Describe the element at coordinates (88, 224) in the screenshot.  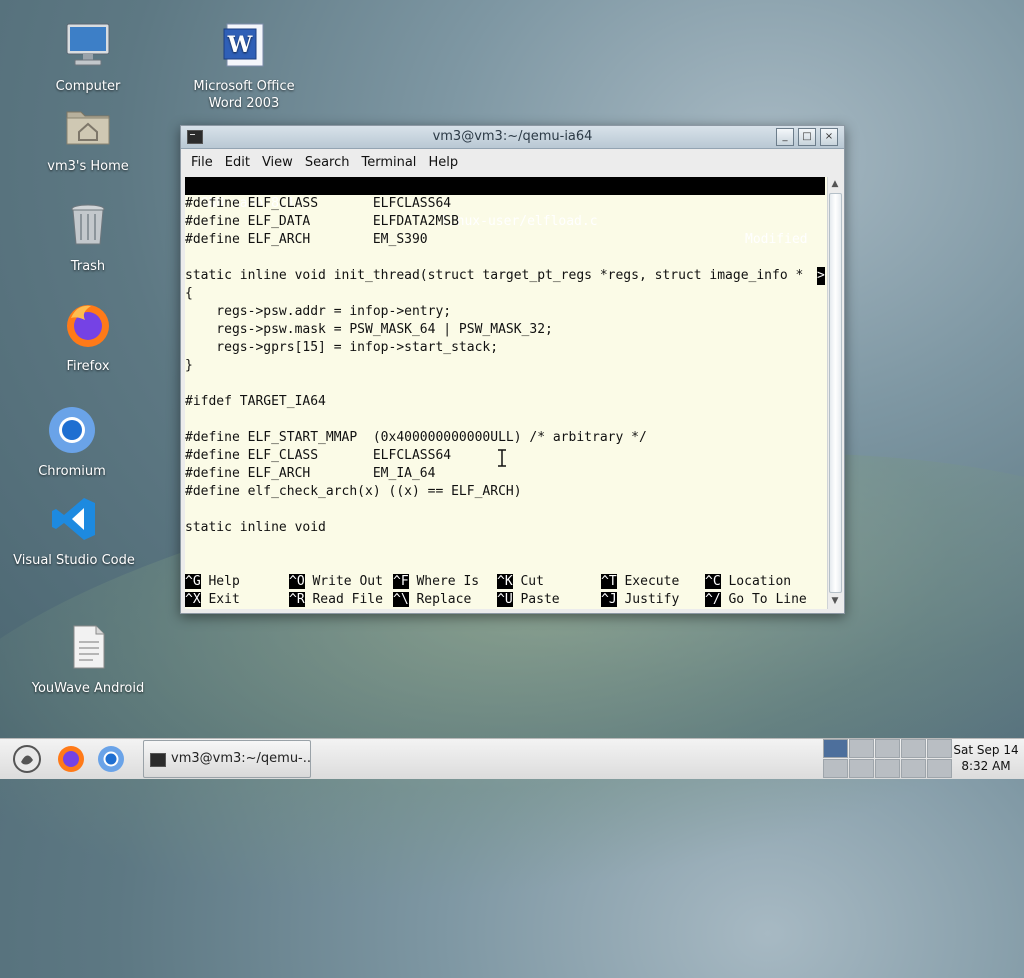
I see `trash-icon` at that location.